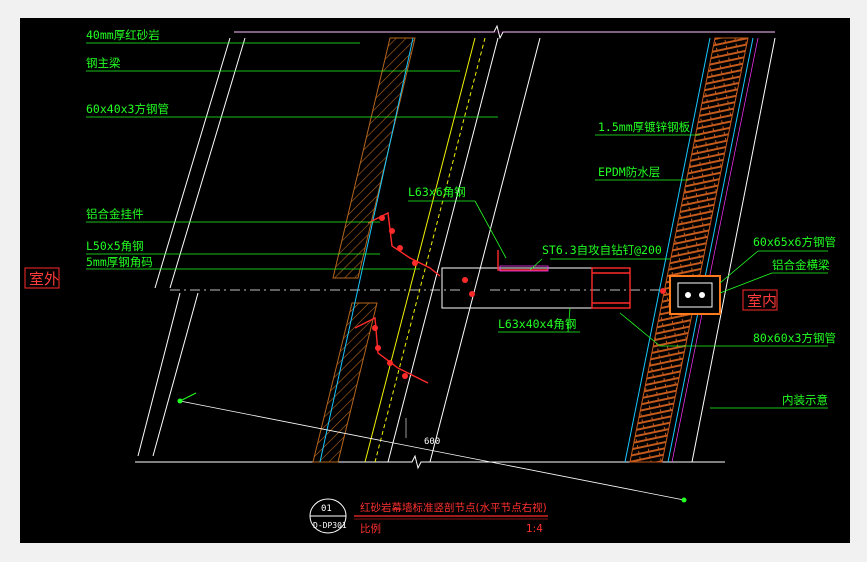 The height and width of the screenshot is (562, 867). I want to click on title-text: 红砂岩幕墙标准竖剖节点(水平节点右视), so click(453, 507).